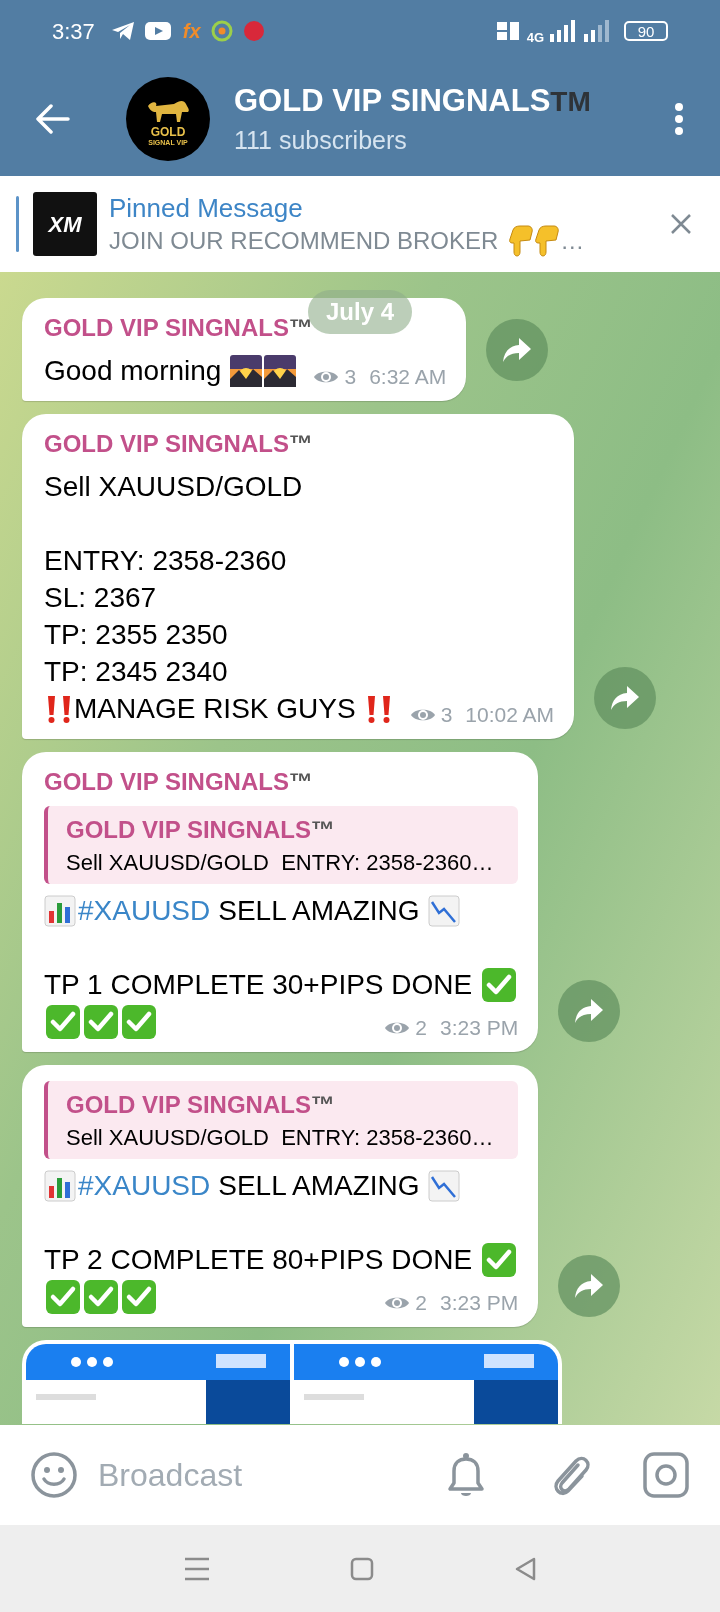 This screenshot has width=720, height=1612. I want to click on home-icon, so click(362, 1568).